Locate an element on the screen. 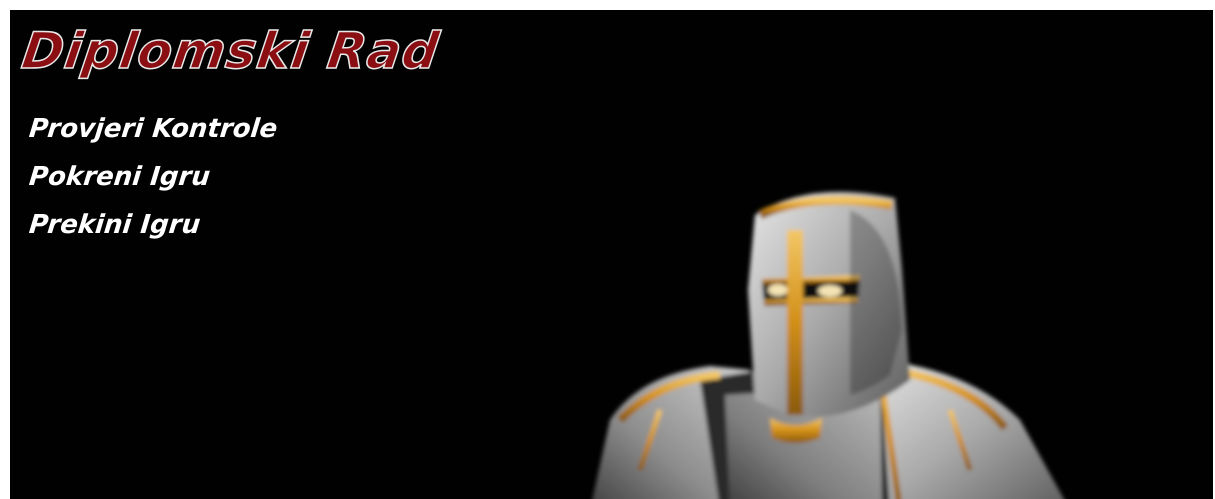 Image resolution: width=1215 pixels, height=499 pixels. menu-item-start-game: Pokreni Igru is located at coordinates (152, 184).